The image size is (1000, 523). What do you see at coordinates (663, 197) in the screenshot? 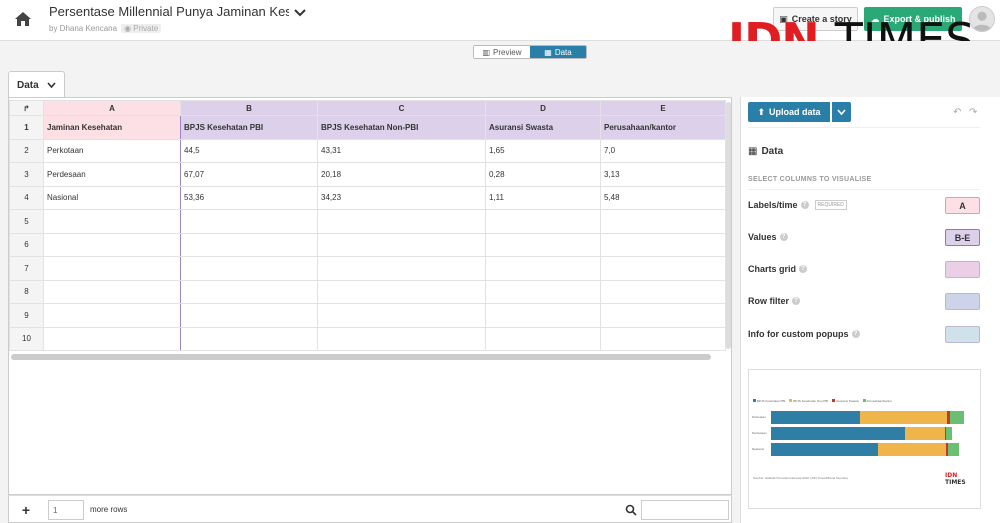
I see `table-cell: 5,48` at bounding box center [663, 197].